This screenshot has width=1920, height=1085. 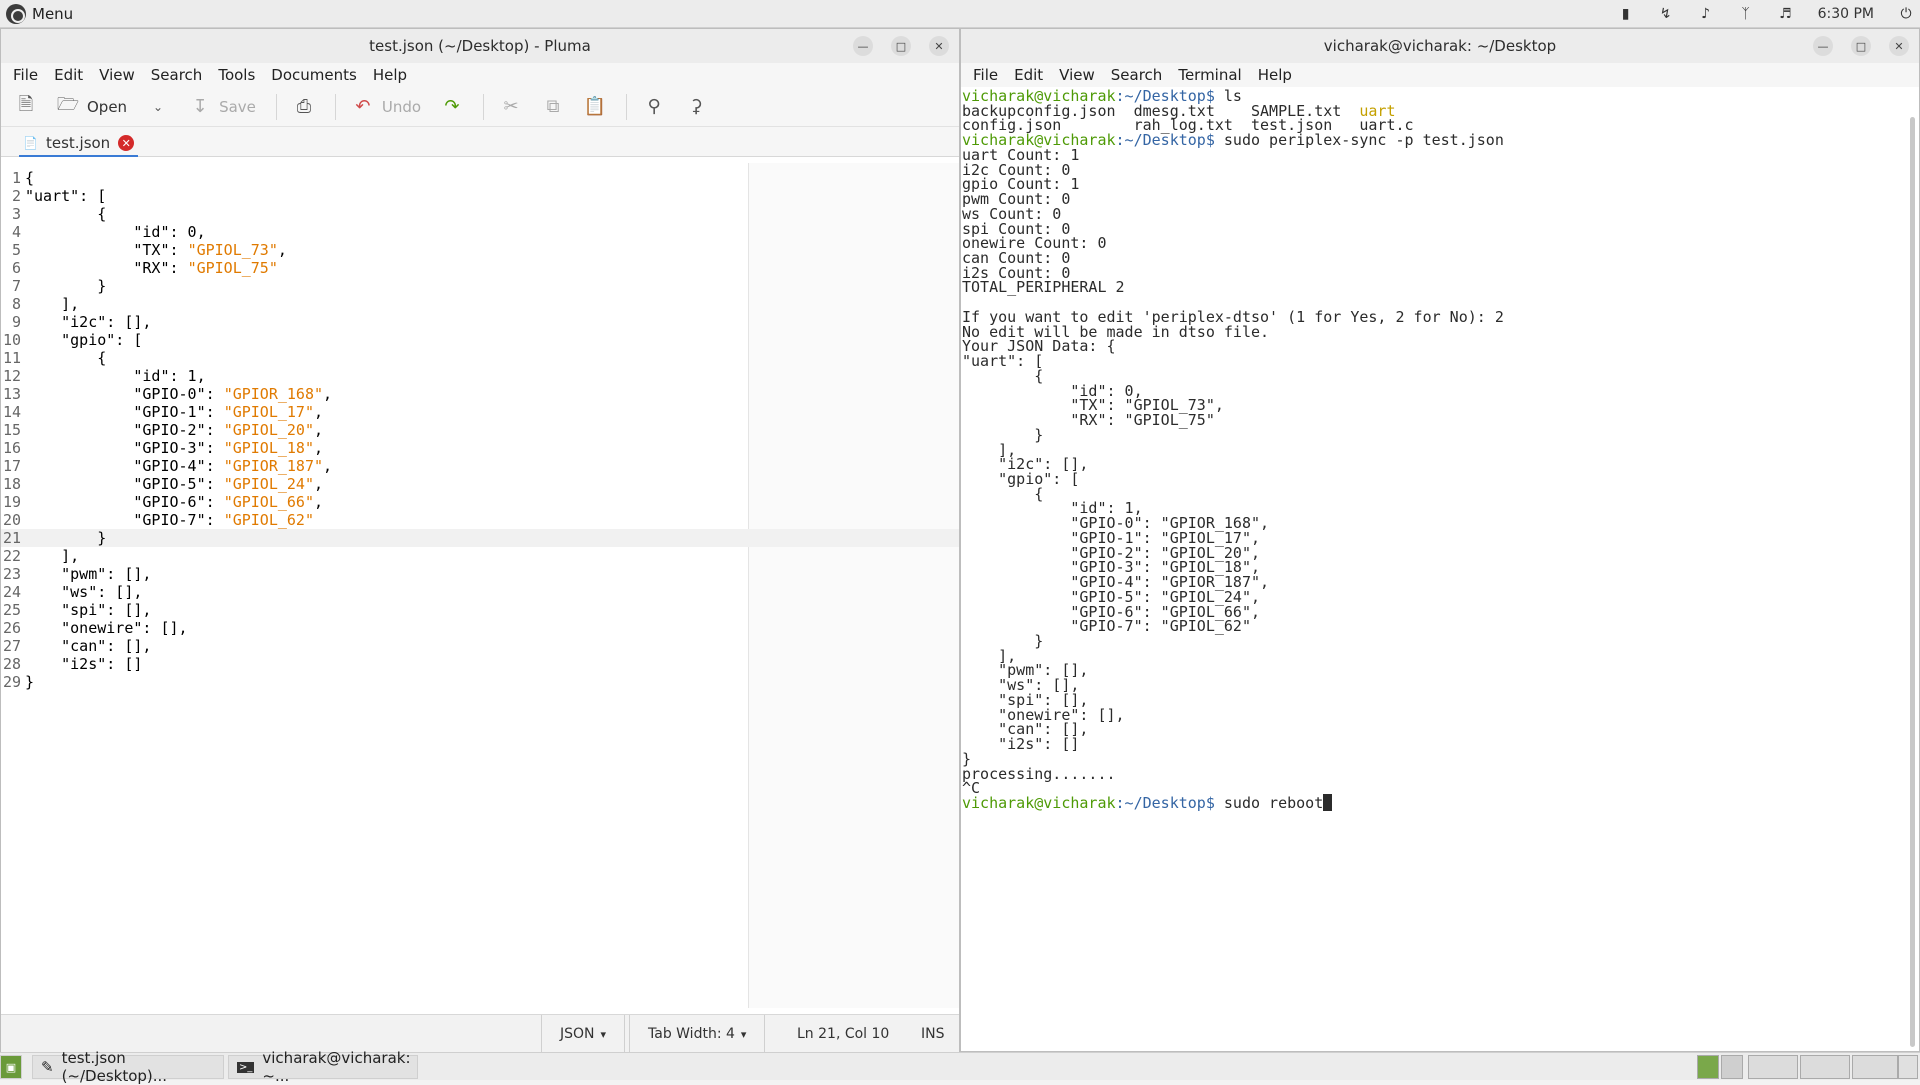 I want to click on code-text: "GPIO-1":, so click(x=124, y=412).